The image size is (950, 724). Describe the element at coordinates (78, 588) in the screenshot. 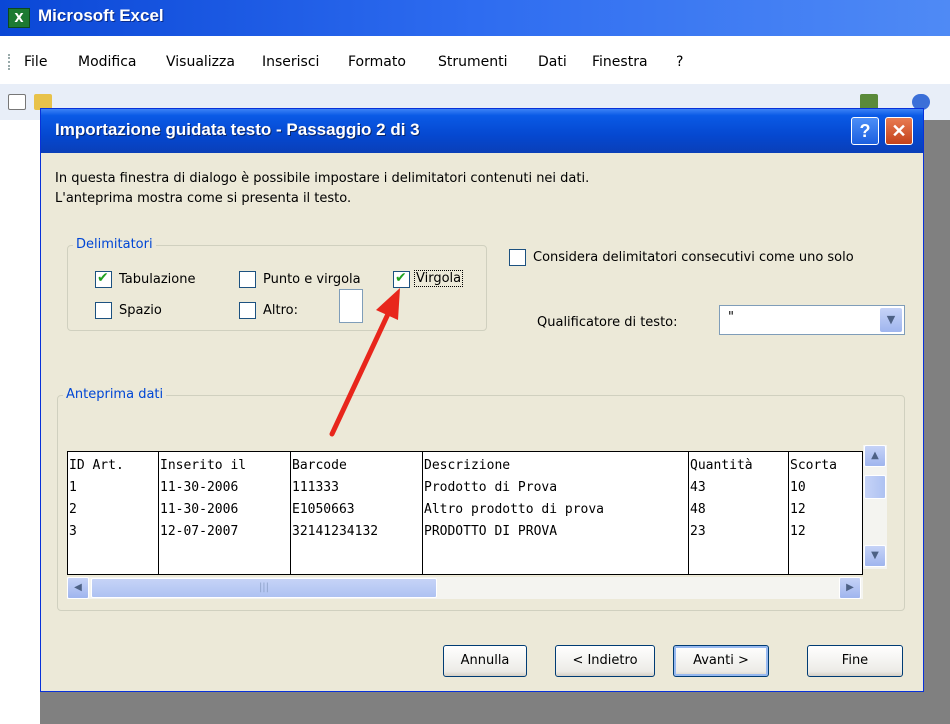

I see `chevron-left-icon: ◀` at that location.